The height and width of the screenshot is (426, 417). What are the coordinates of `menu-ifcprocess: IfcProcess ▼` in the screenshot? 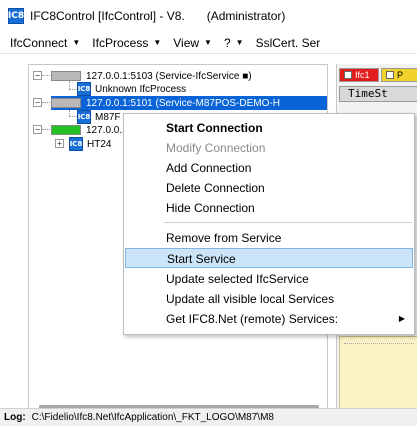 It's located at (126, 43).